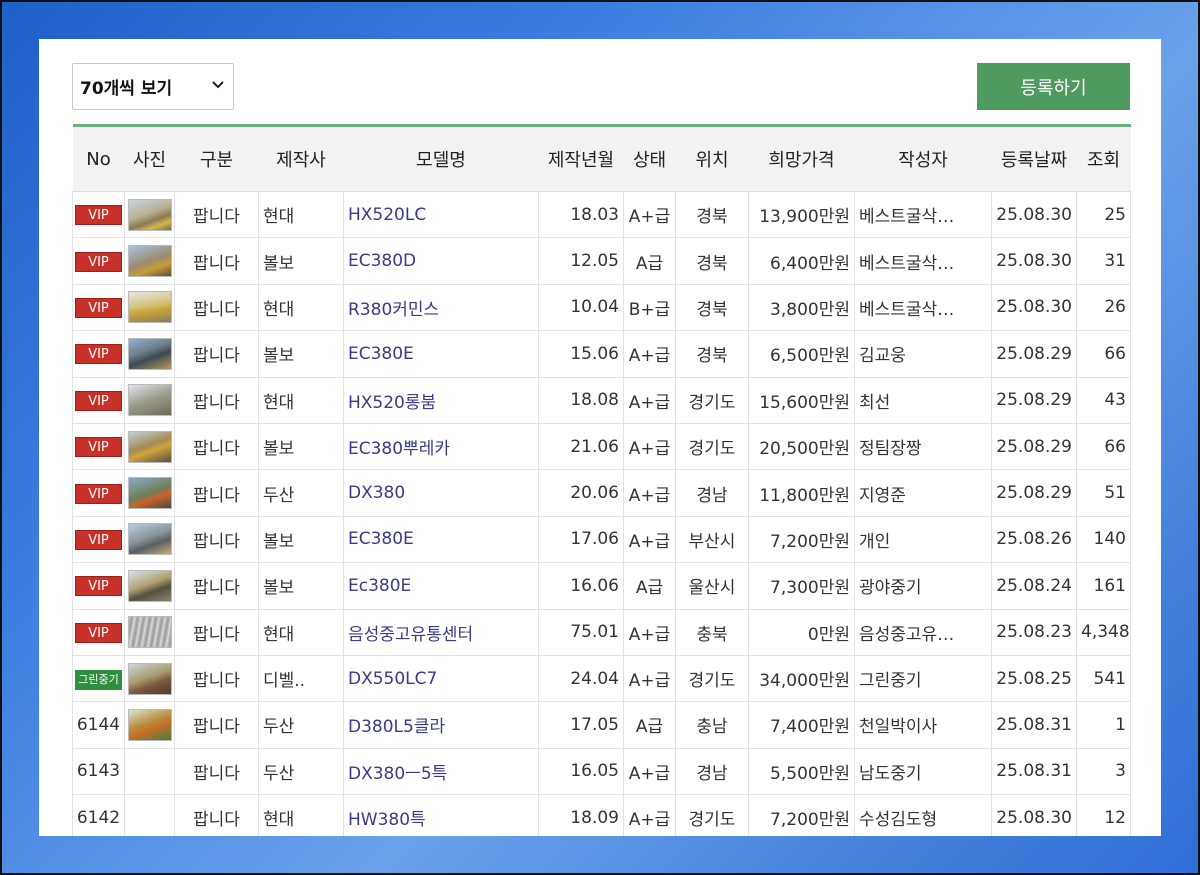 Image resolution: width=1200 pixels, height=875 pixels. What do you see at coordinates (712, 493) in the screenshot?
I see `row-location: 경남` at bounding box center [712, 493].